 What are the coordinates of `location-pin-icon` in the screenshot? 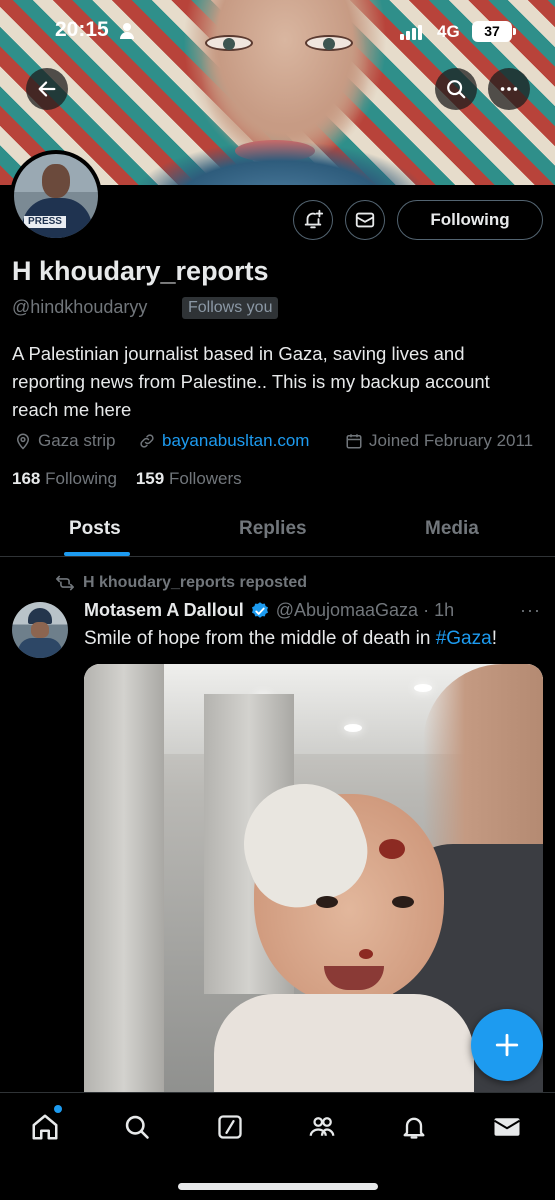 It's located at (23, 441).